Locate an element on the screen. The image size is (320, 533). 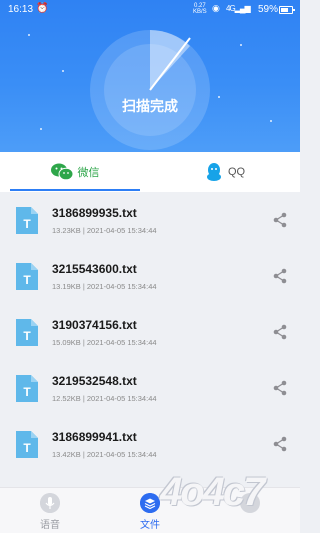
wechat-icon is located at coordinates (61, 172).